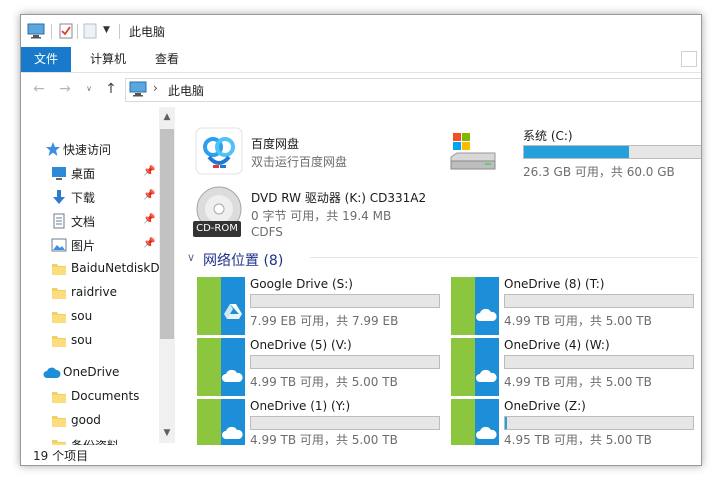 This screenshot has height=484, width=720. What do you see at coordinates (322, 306) in the screenshot?
I see `network-drive-s: Google Drive (S:) 7.99 EB 可用，共 7.99 EB` at bounding box center [322, 306].